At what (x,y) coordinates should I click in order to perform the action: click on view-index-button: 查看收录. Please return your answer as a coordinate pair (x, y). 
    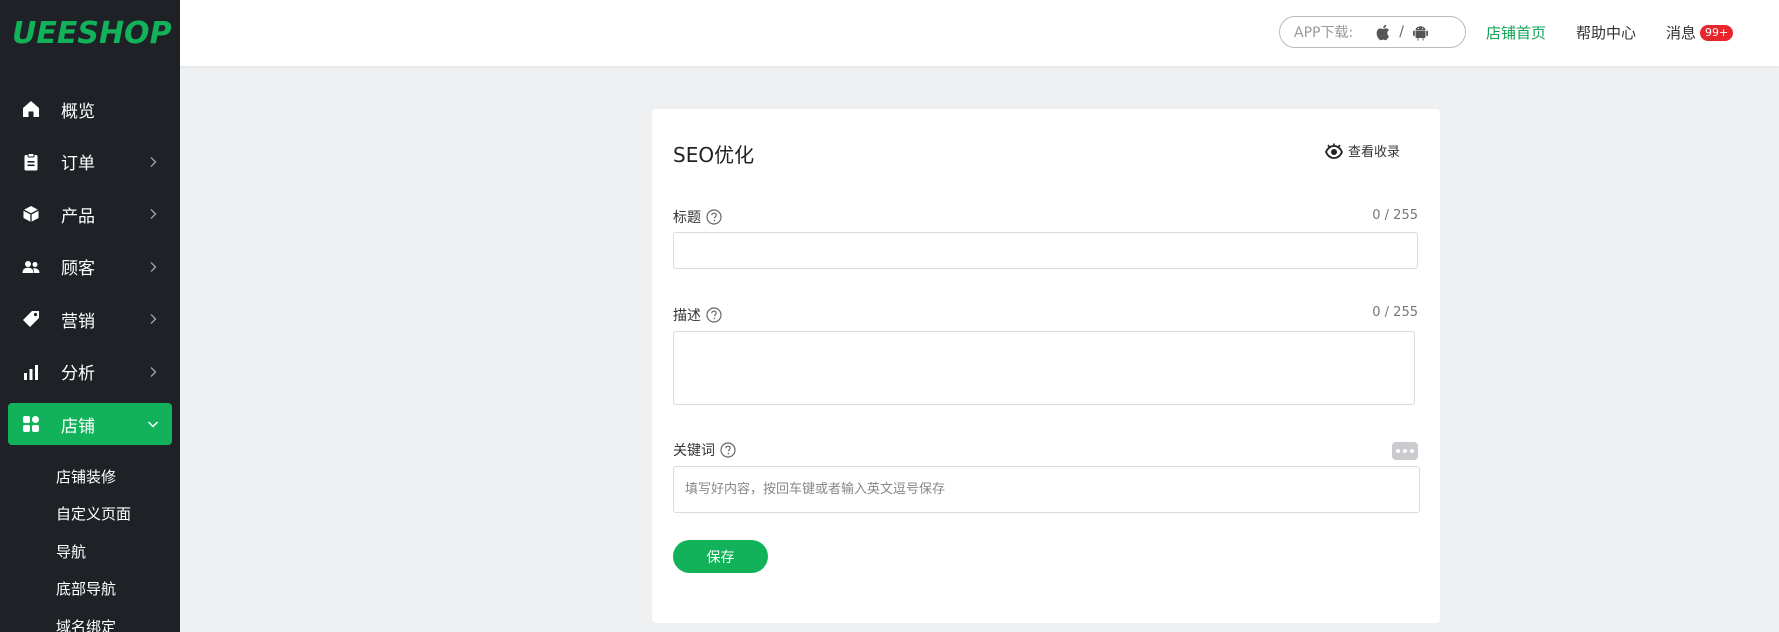
    Looking at the image, I should click on (1362, 150).